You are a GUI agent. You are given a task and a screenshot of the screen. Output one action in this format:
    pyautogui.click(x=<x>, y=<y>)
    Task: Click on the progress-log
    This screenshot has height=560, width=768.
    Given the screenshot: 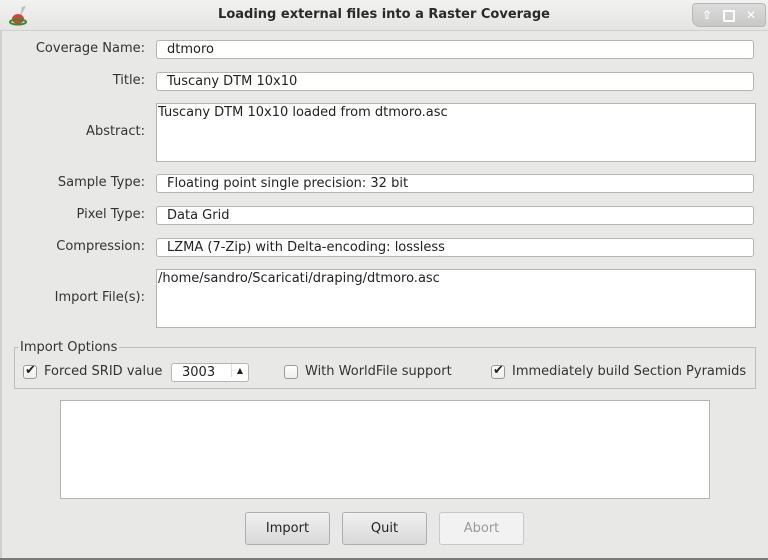 What is the action you would take?
    pyautogui.click(x=385, y=449)
    